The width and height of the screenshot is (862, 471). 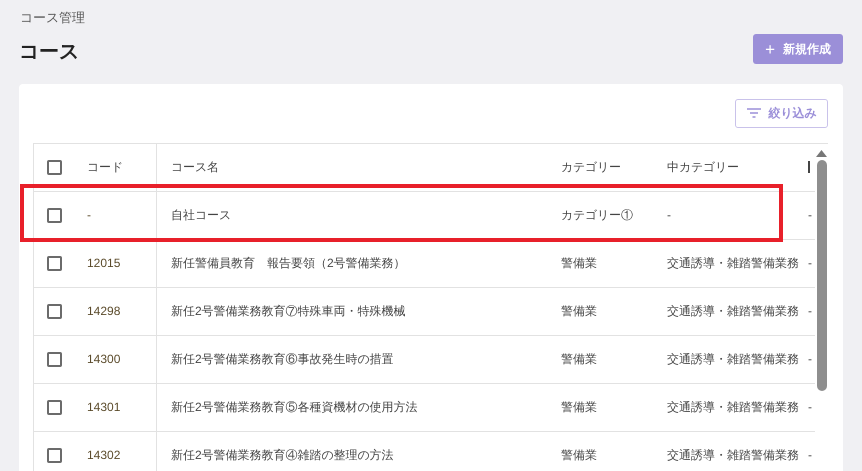 What do you see at coordinates (103, 407) in the screenshot?
I see `table-cell-text: 14301` at bounding box center [103, 407].